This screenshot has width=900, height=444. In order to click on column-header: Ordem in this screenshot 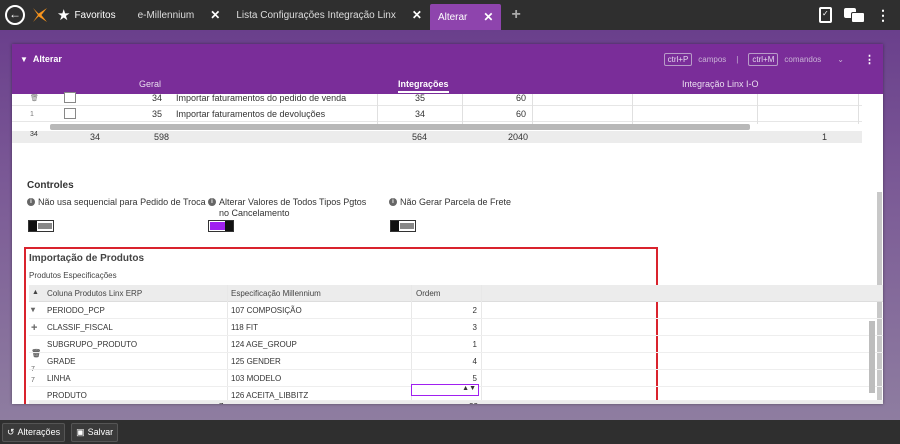, I will do `click(428, 293)`.